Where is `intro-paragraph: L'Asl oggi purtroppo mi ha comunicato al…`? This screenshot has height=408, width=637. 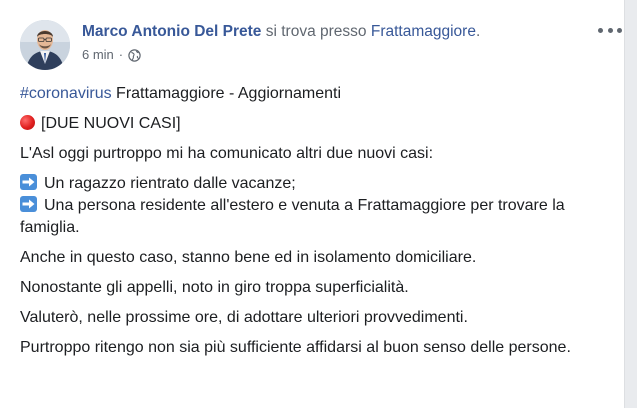
intro-paragraph: L'Asl oggi purtroppo mi ha comunicato al… is located at coordinates (227, 153).